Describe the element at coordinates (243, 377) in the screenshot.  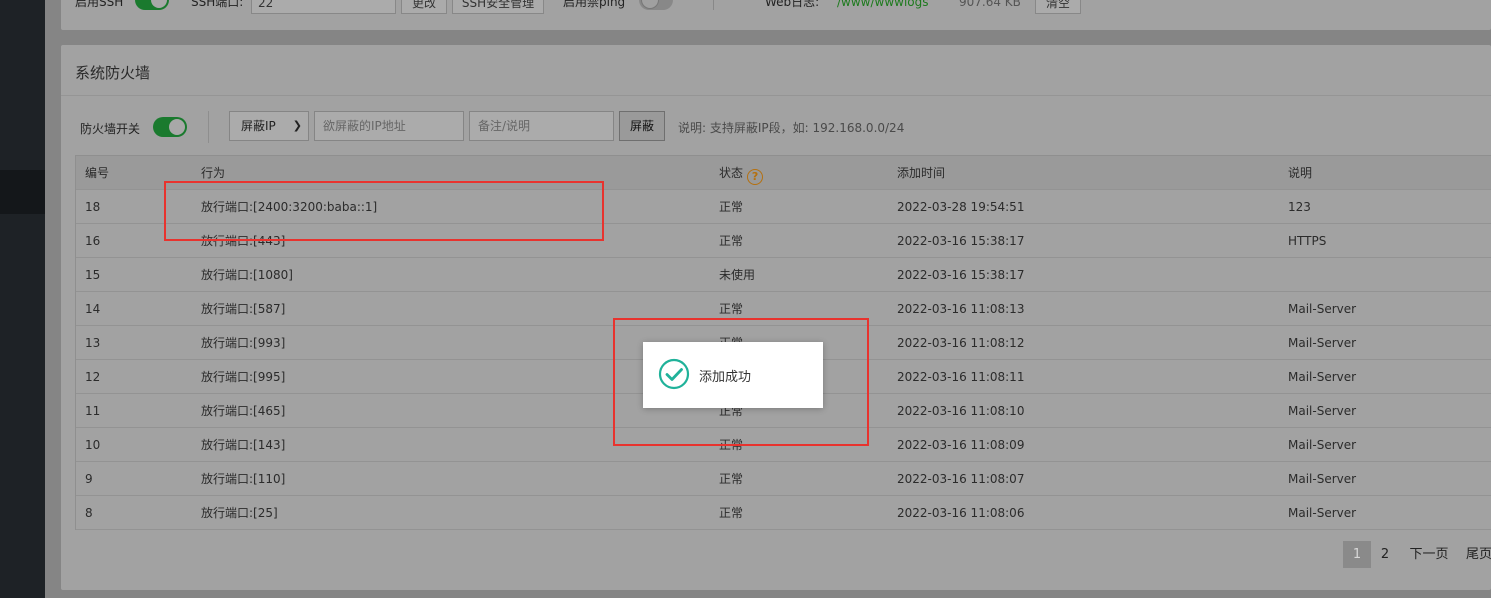
I see `cell-action: 放行端口:[995]` at that location.